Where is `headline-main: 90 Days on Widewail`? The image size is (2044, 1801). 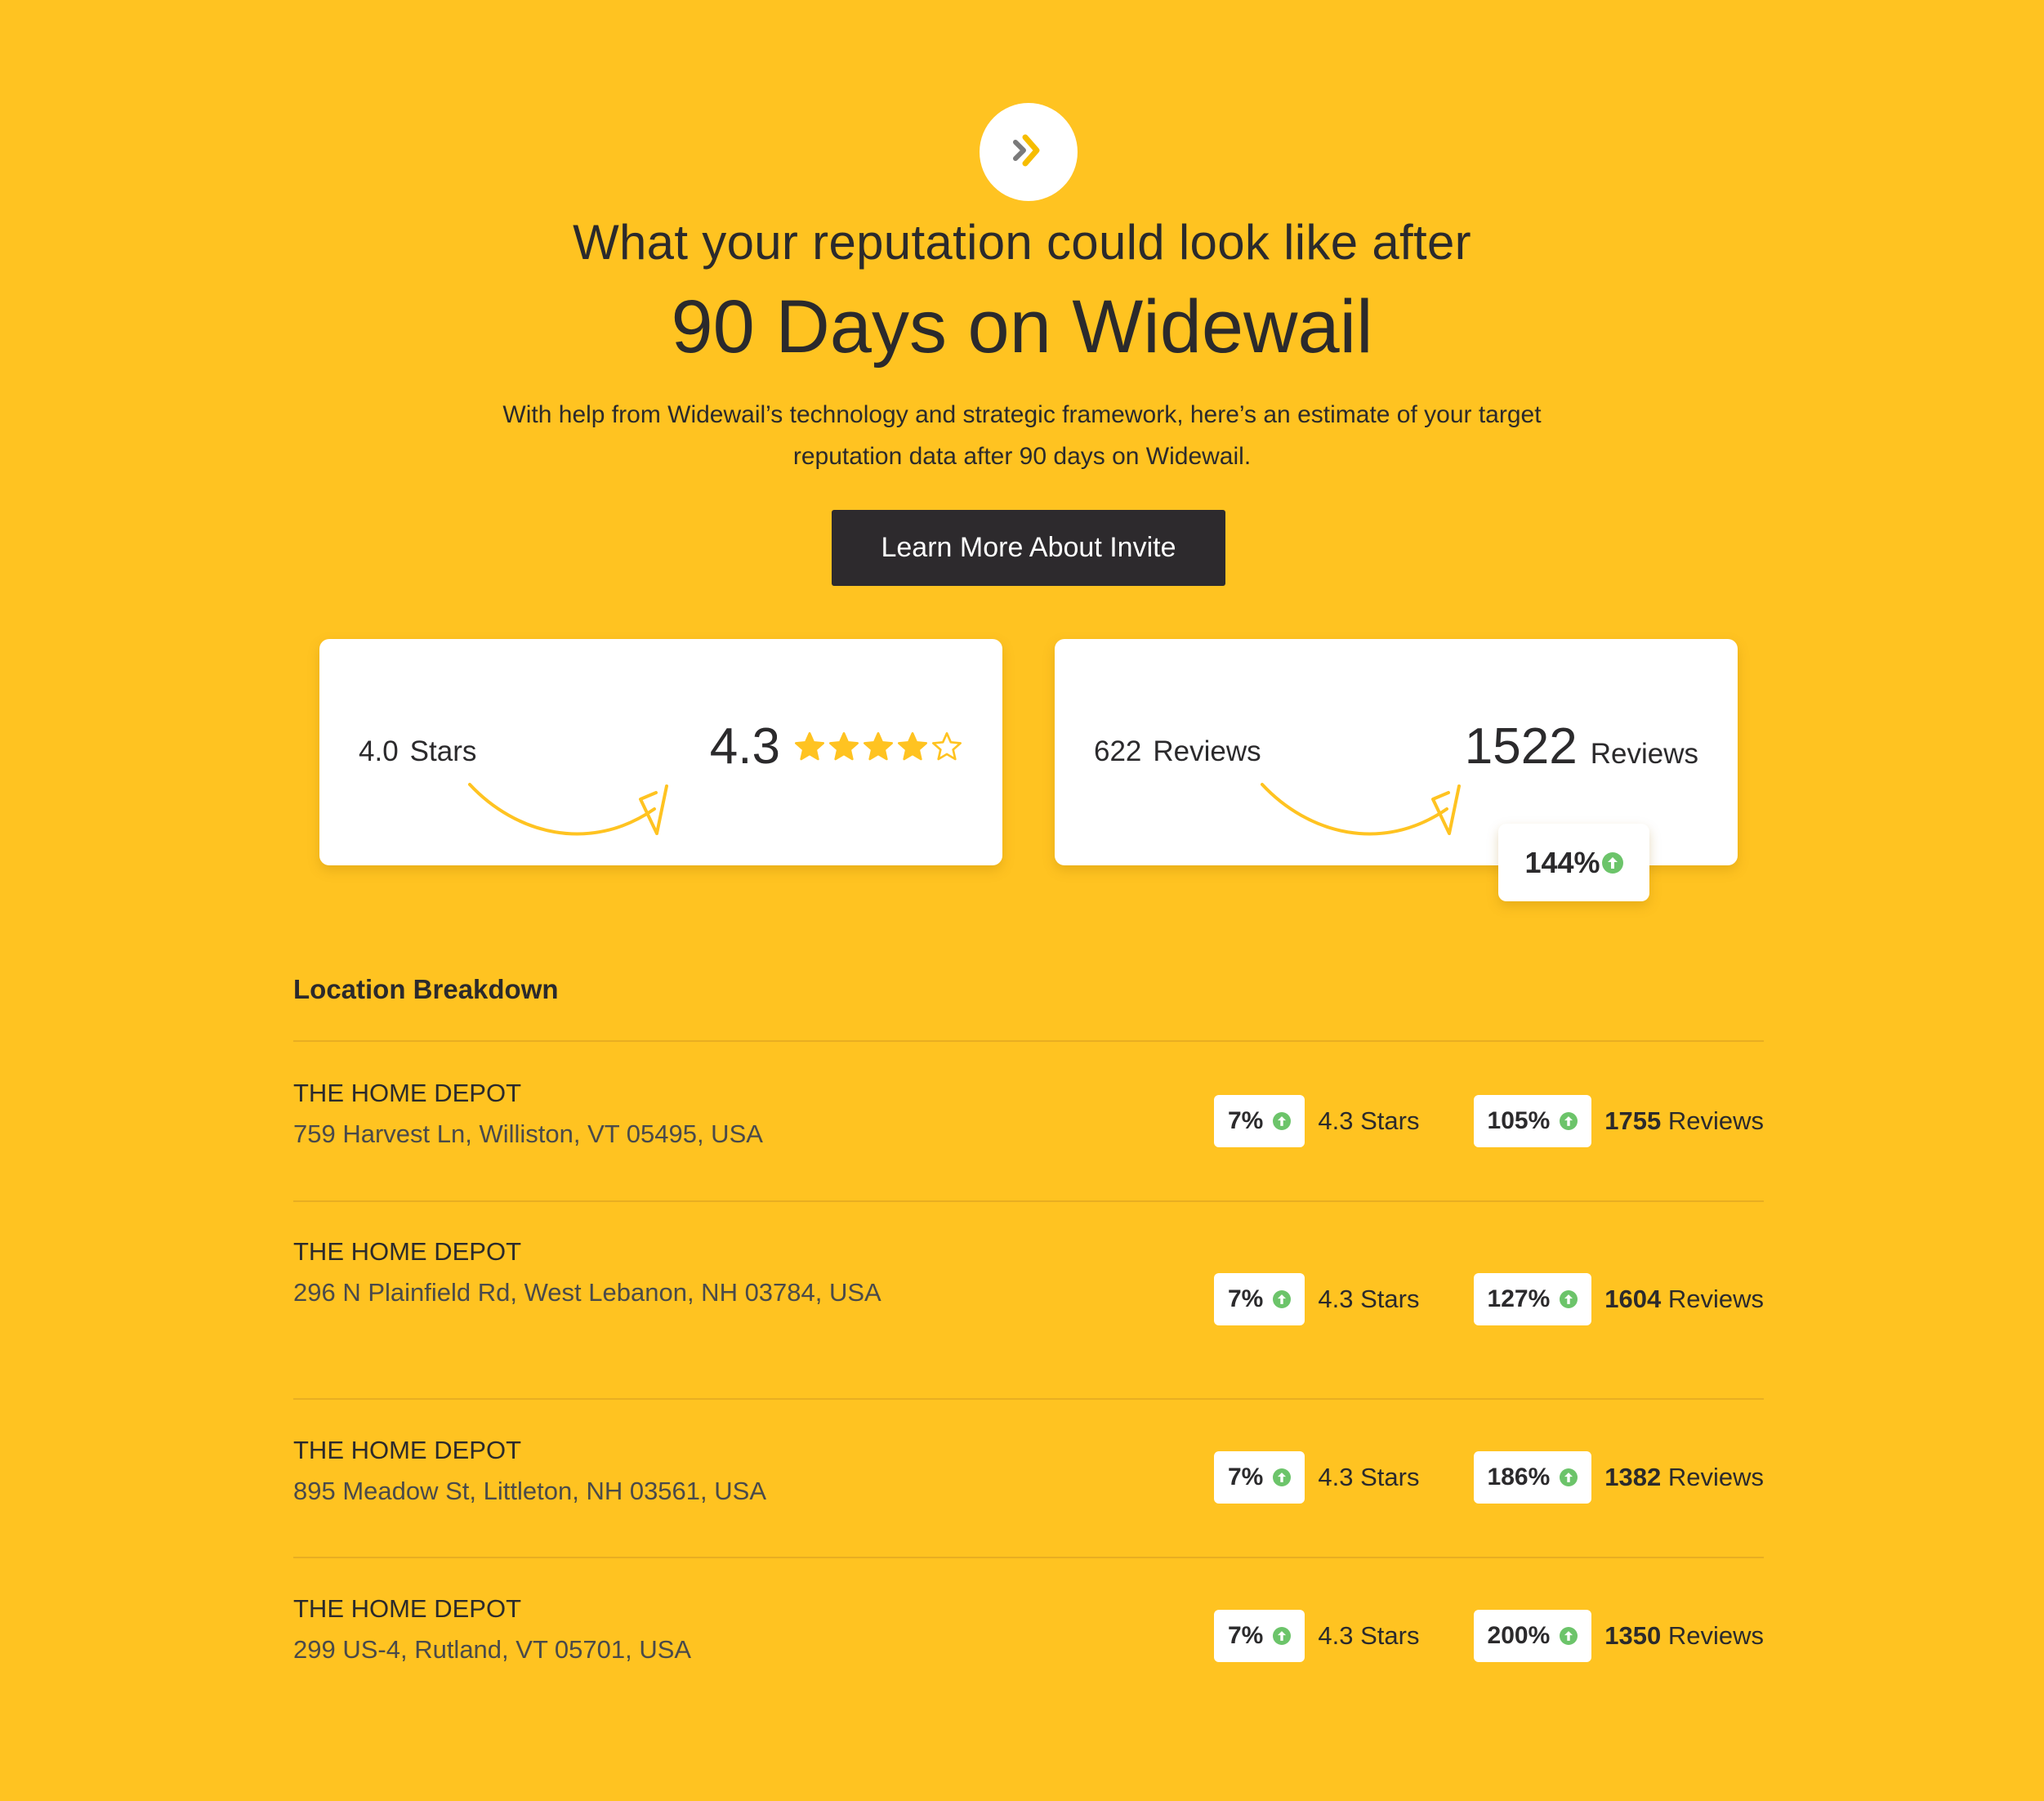 headline-main: 90 Days on Widewail is located at coordinates (1022, 327).